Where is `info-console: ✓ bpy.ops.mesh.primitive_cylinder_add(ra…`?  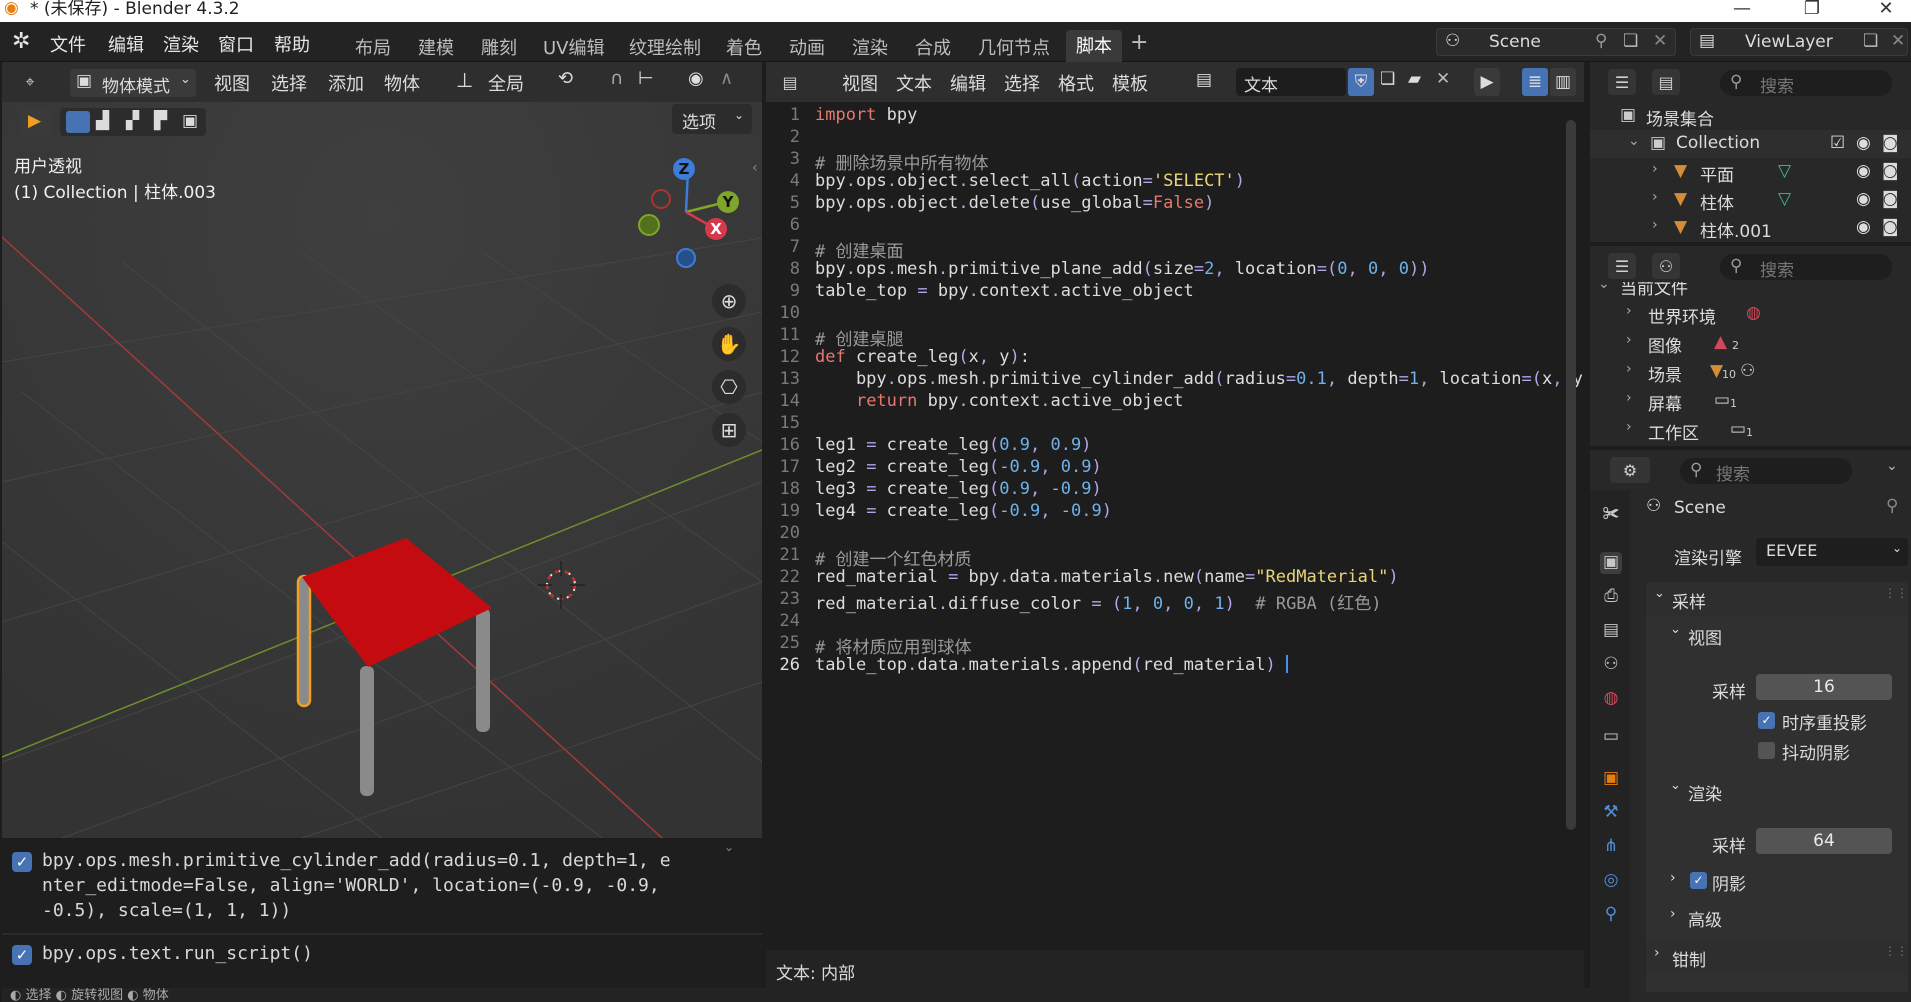 info-console: ✓ bpy.ops.mesh.primitive_cylinder_add(ra… is located at coordinates (382, 914).